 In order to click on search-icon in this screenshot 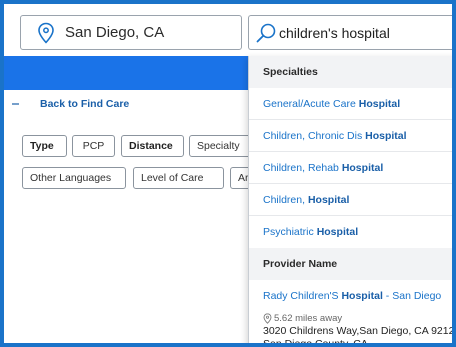, I will do `click(266, 32)`.